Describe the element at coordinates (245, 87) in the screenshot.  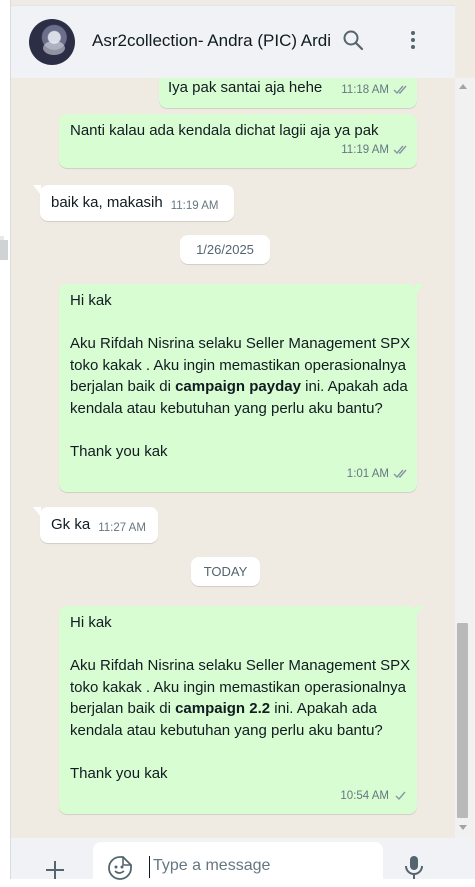
I see `message-text: Iya pak santai aja hehe` at that location.